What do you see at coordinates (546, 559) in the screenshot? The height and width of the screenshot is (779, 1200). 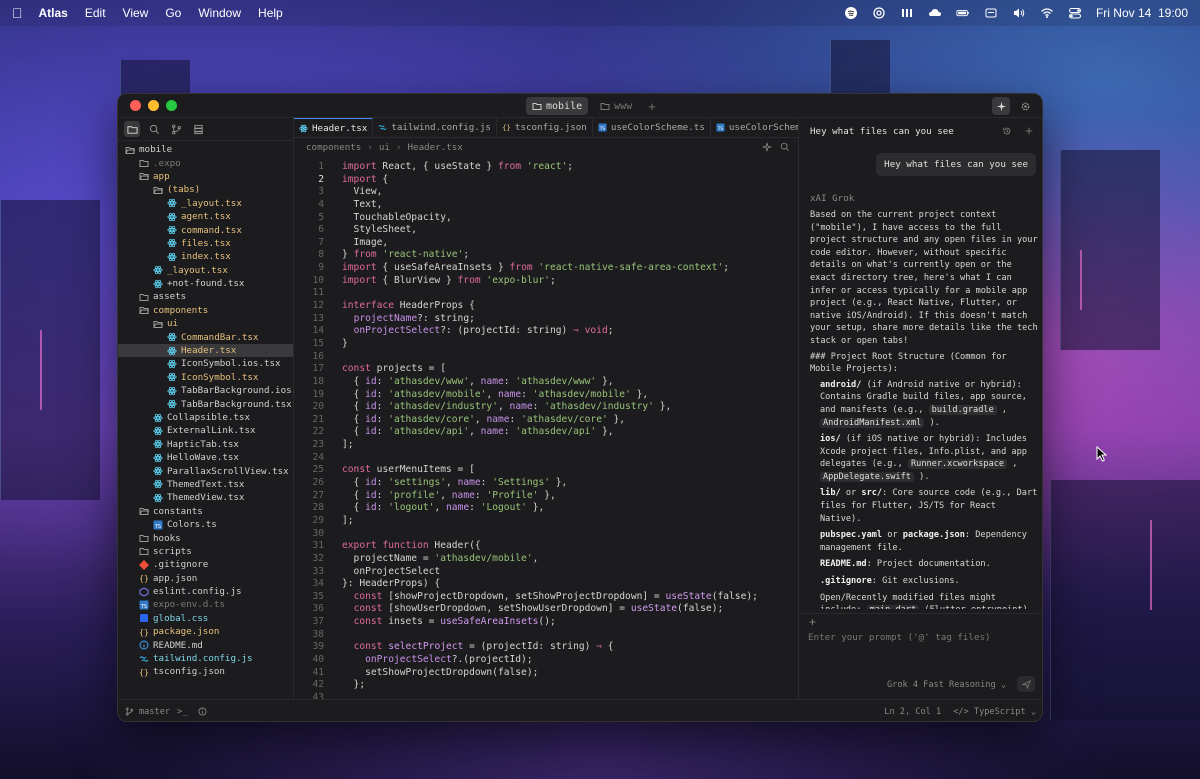 I see `code-line: 32 projectName = 'athasdev/mobile',` at bounding box center [546, 559].